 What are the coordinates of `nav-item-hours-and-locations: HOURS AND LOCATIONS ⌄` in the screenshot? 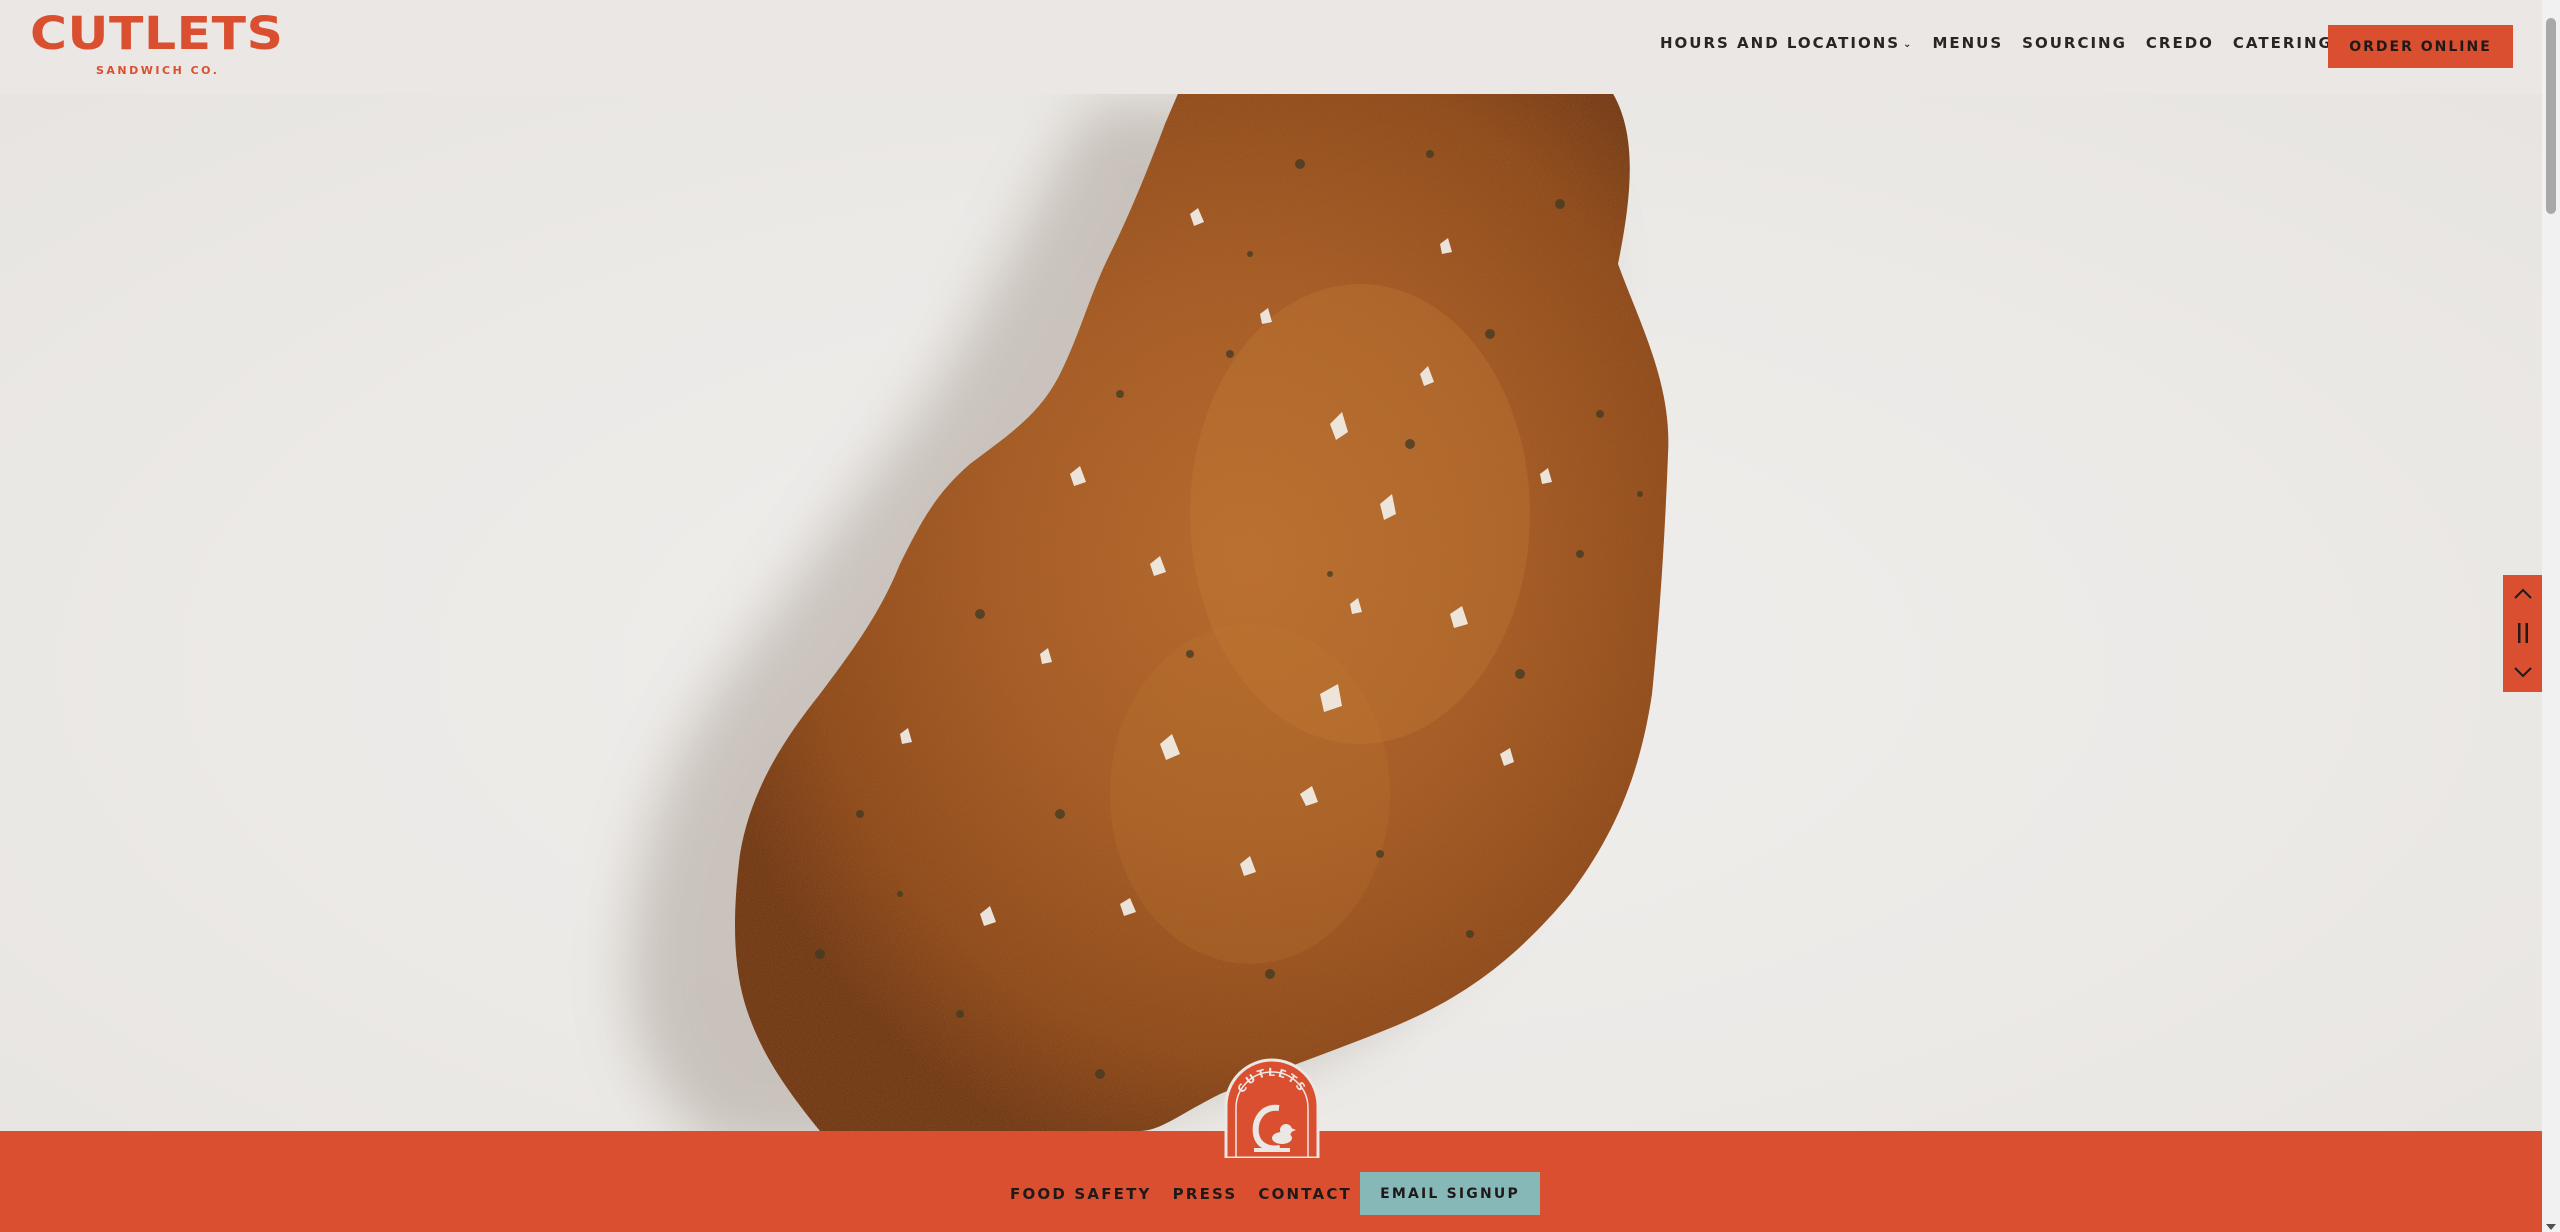 It's located at (1786, 43).